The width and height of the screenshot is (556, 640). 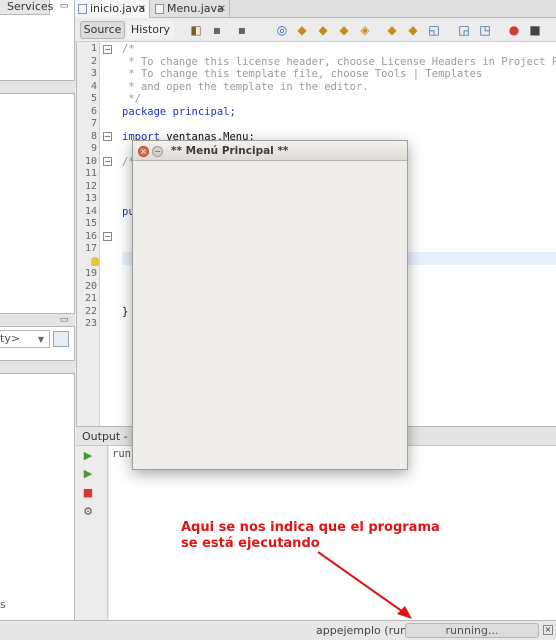 I want to click on line-number: 21, so click(x=90, y=298).